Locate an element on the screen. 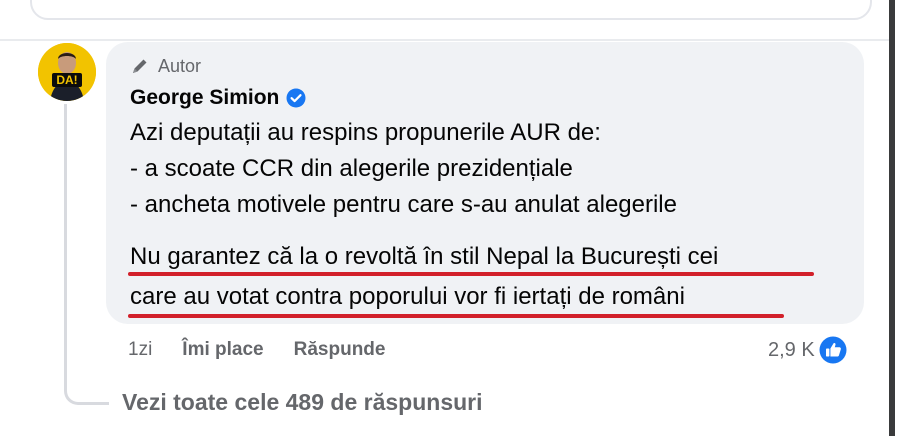  verified-badge-icon is located at coordinates (296, 98).